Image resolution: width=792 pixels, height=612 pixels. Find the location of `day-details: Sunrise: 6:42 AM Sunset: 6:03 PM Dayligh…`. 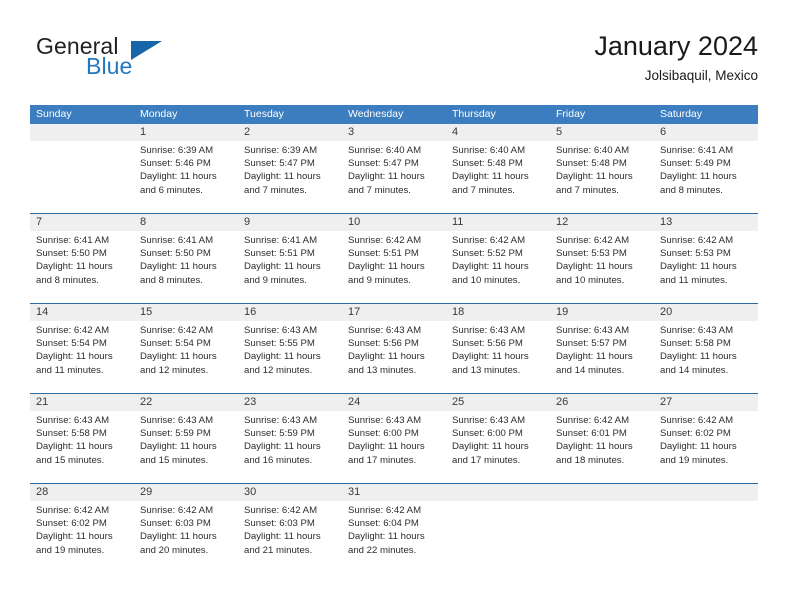

day-details: Sunrise: 6:42 AM Sunset: 6:03 PM Dayligh… is located at coordinates (290, 529).